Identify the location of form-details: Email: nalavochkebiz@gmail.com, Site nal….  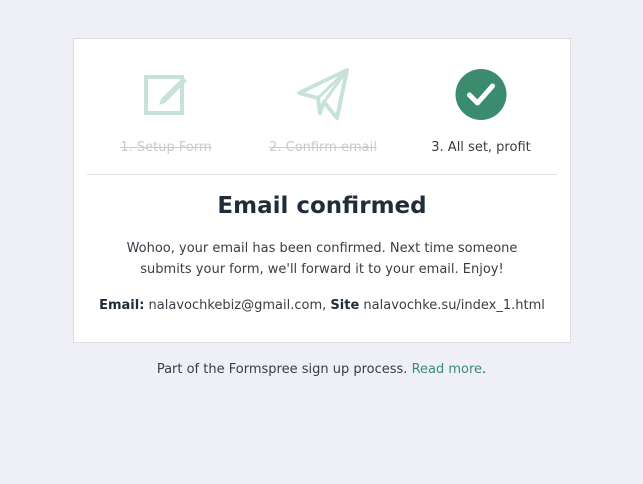
(322, 306).